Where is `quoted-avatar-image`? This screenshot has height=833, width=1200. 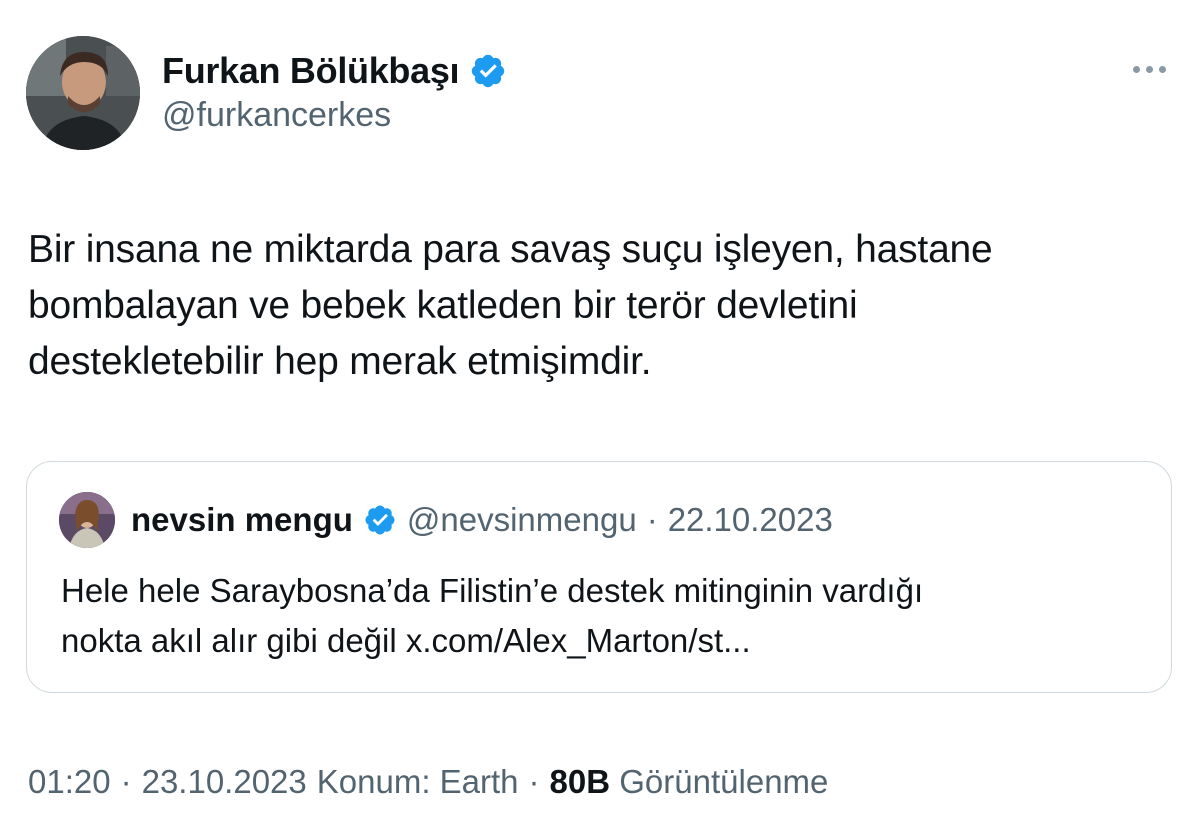 quoted-avatar-image is located at coordinates (87, 520).